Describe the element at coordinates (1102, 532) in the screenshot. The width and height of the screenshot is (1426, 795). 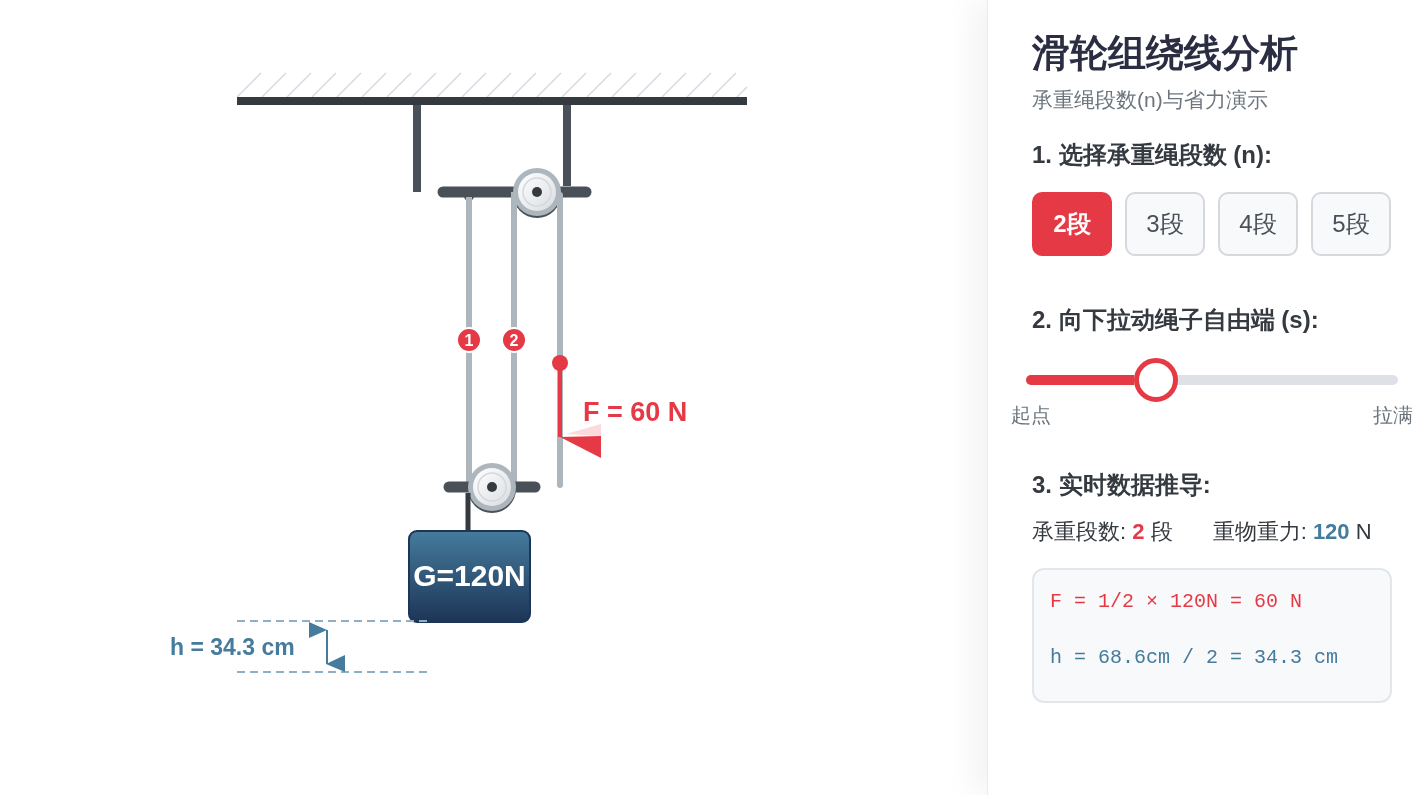
I see `stat-text: 承重段数: 2 段` at that location.